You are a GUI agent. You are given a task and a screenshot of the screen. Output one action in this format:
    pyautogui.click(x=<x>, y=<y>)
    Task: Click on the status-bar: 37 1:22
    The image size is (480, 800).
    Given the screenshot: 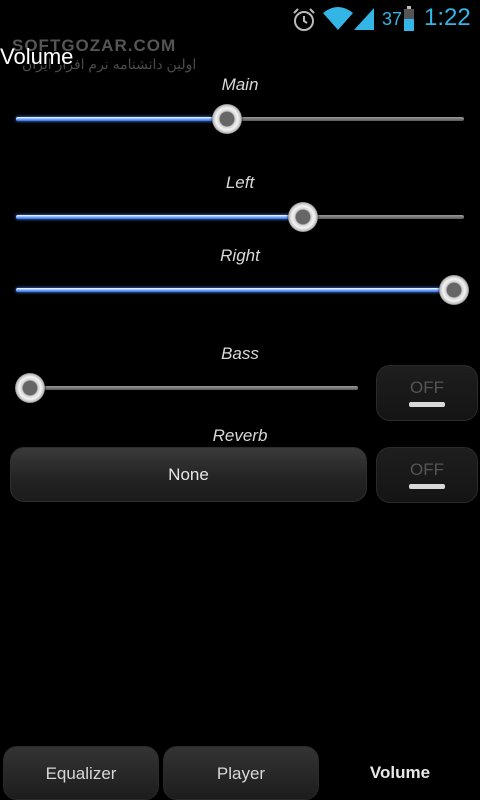 What is the action you would take?
    pyautogui.click(x=240, y=19)
    